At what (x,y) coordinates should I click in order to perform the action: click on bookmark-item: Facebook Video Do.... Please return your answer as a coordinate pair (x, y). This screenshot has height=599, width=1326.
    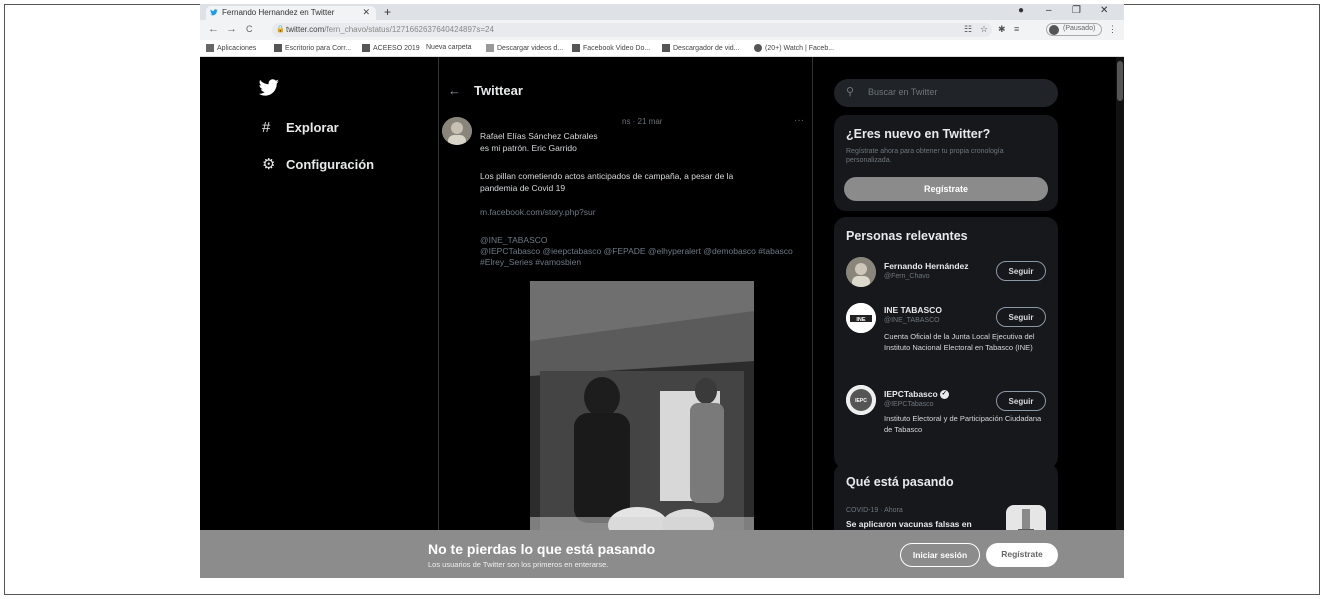
    Looking at the image, I should click on (611, 48).